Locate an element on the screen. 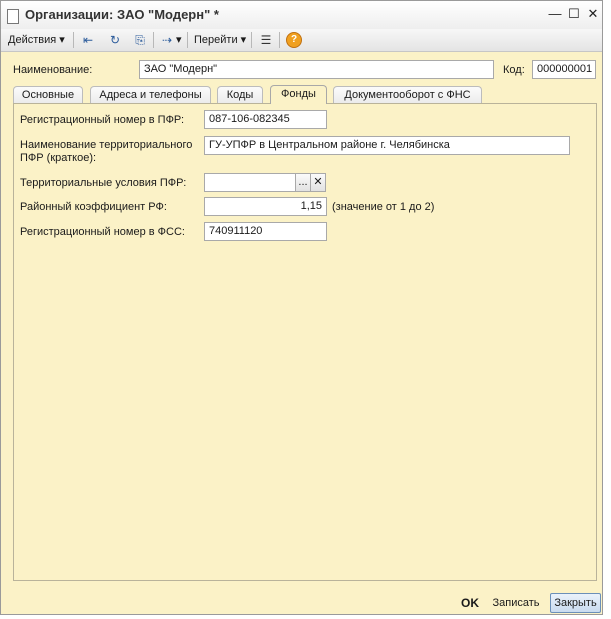 This screenshot has width=611, height=619. tab-funds: Фонды is located at coordinates (298, 94).